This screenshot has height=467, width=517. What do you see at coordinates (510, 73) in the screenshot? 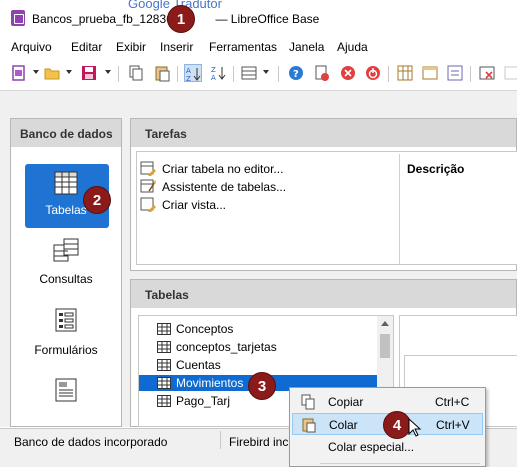
I see `disabled-icon` at bounding box center [510, 73].